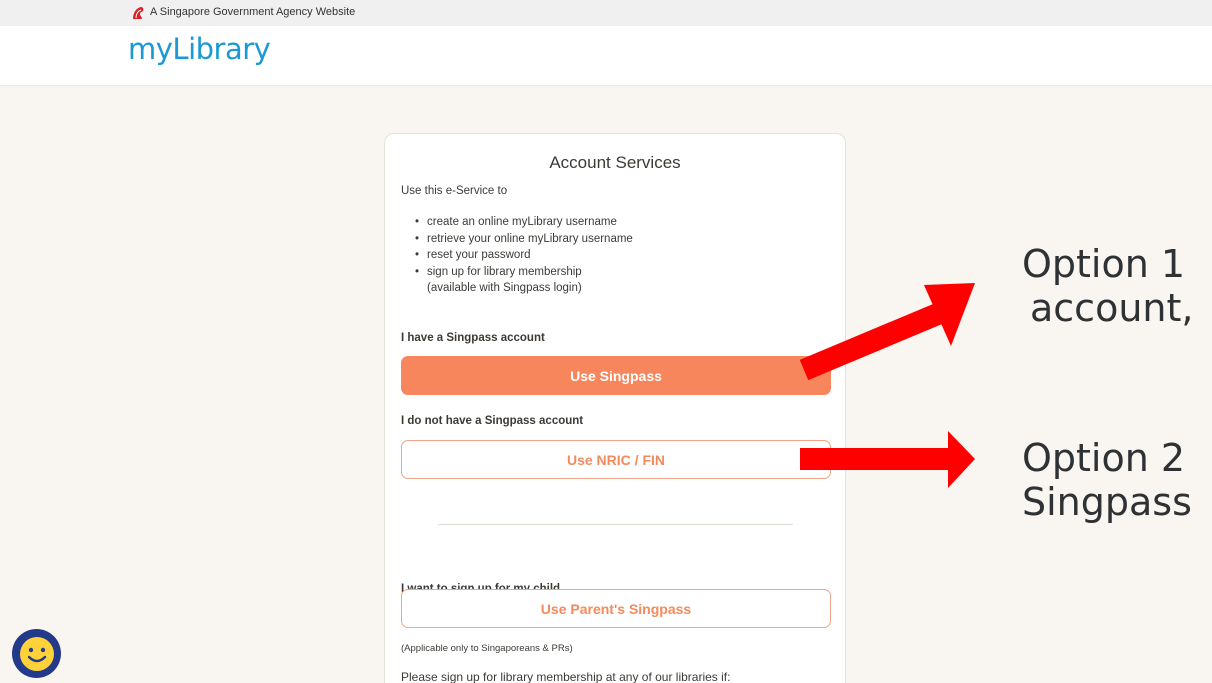 The image size is (1212, 683). What do you see at coordinates (1112, 308) in the screenshot?
I see `option-1-subtext: account,` at bounding box center [1112, 308].